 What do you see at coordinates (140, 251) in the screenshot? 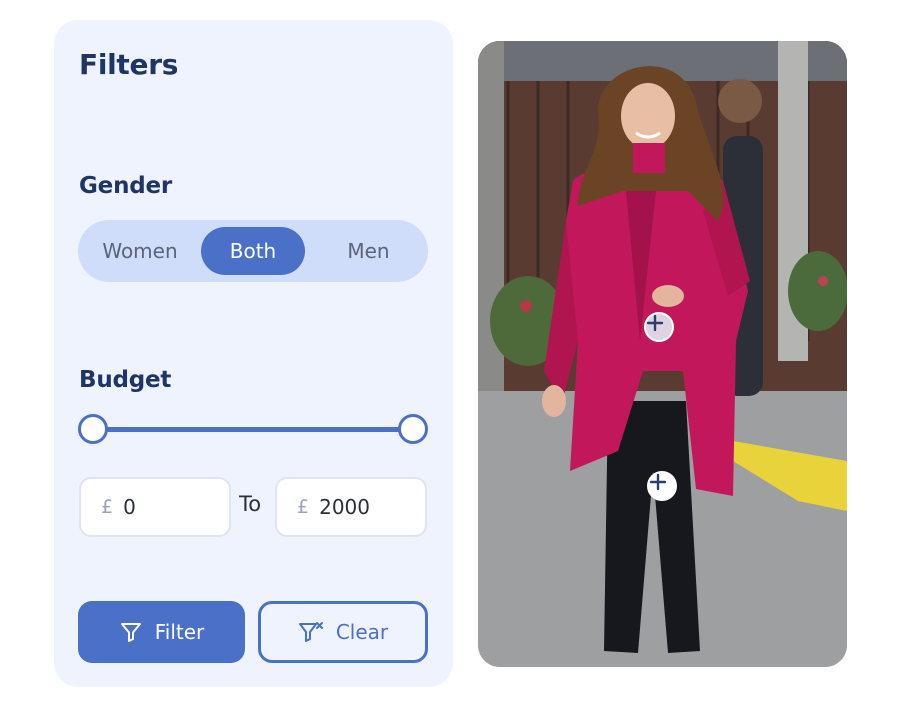
I see `gender-option-women: Women` at bounding box center [140, 251].